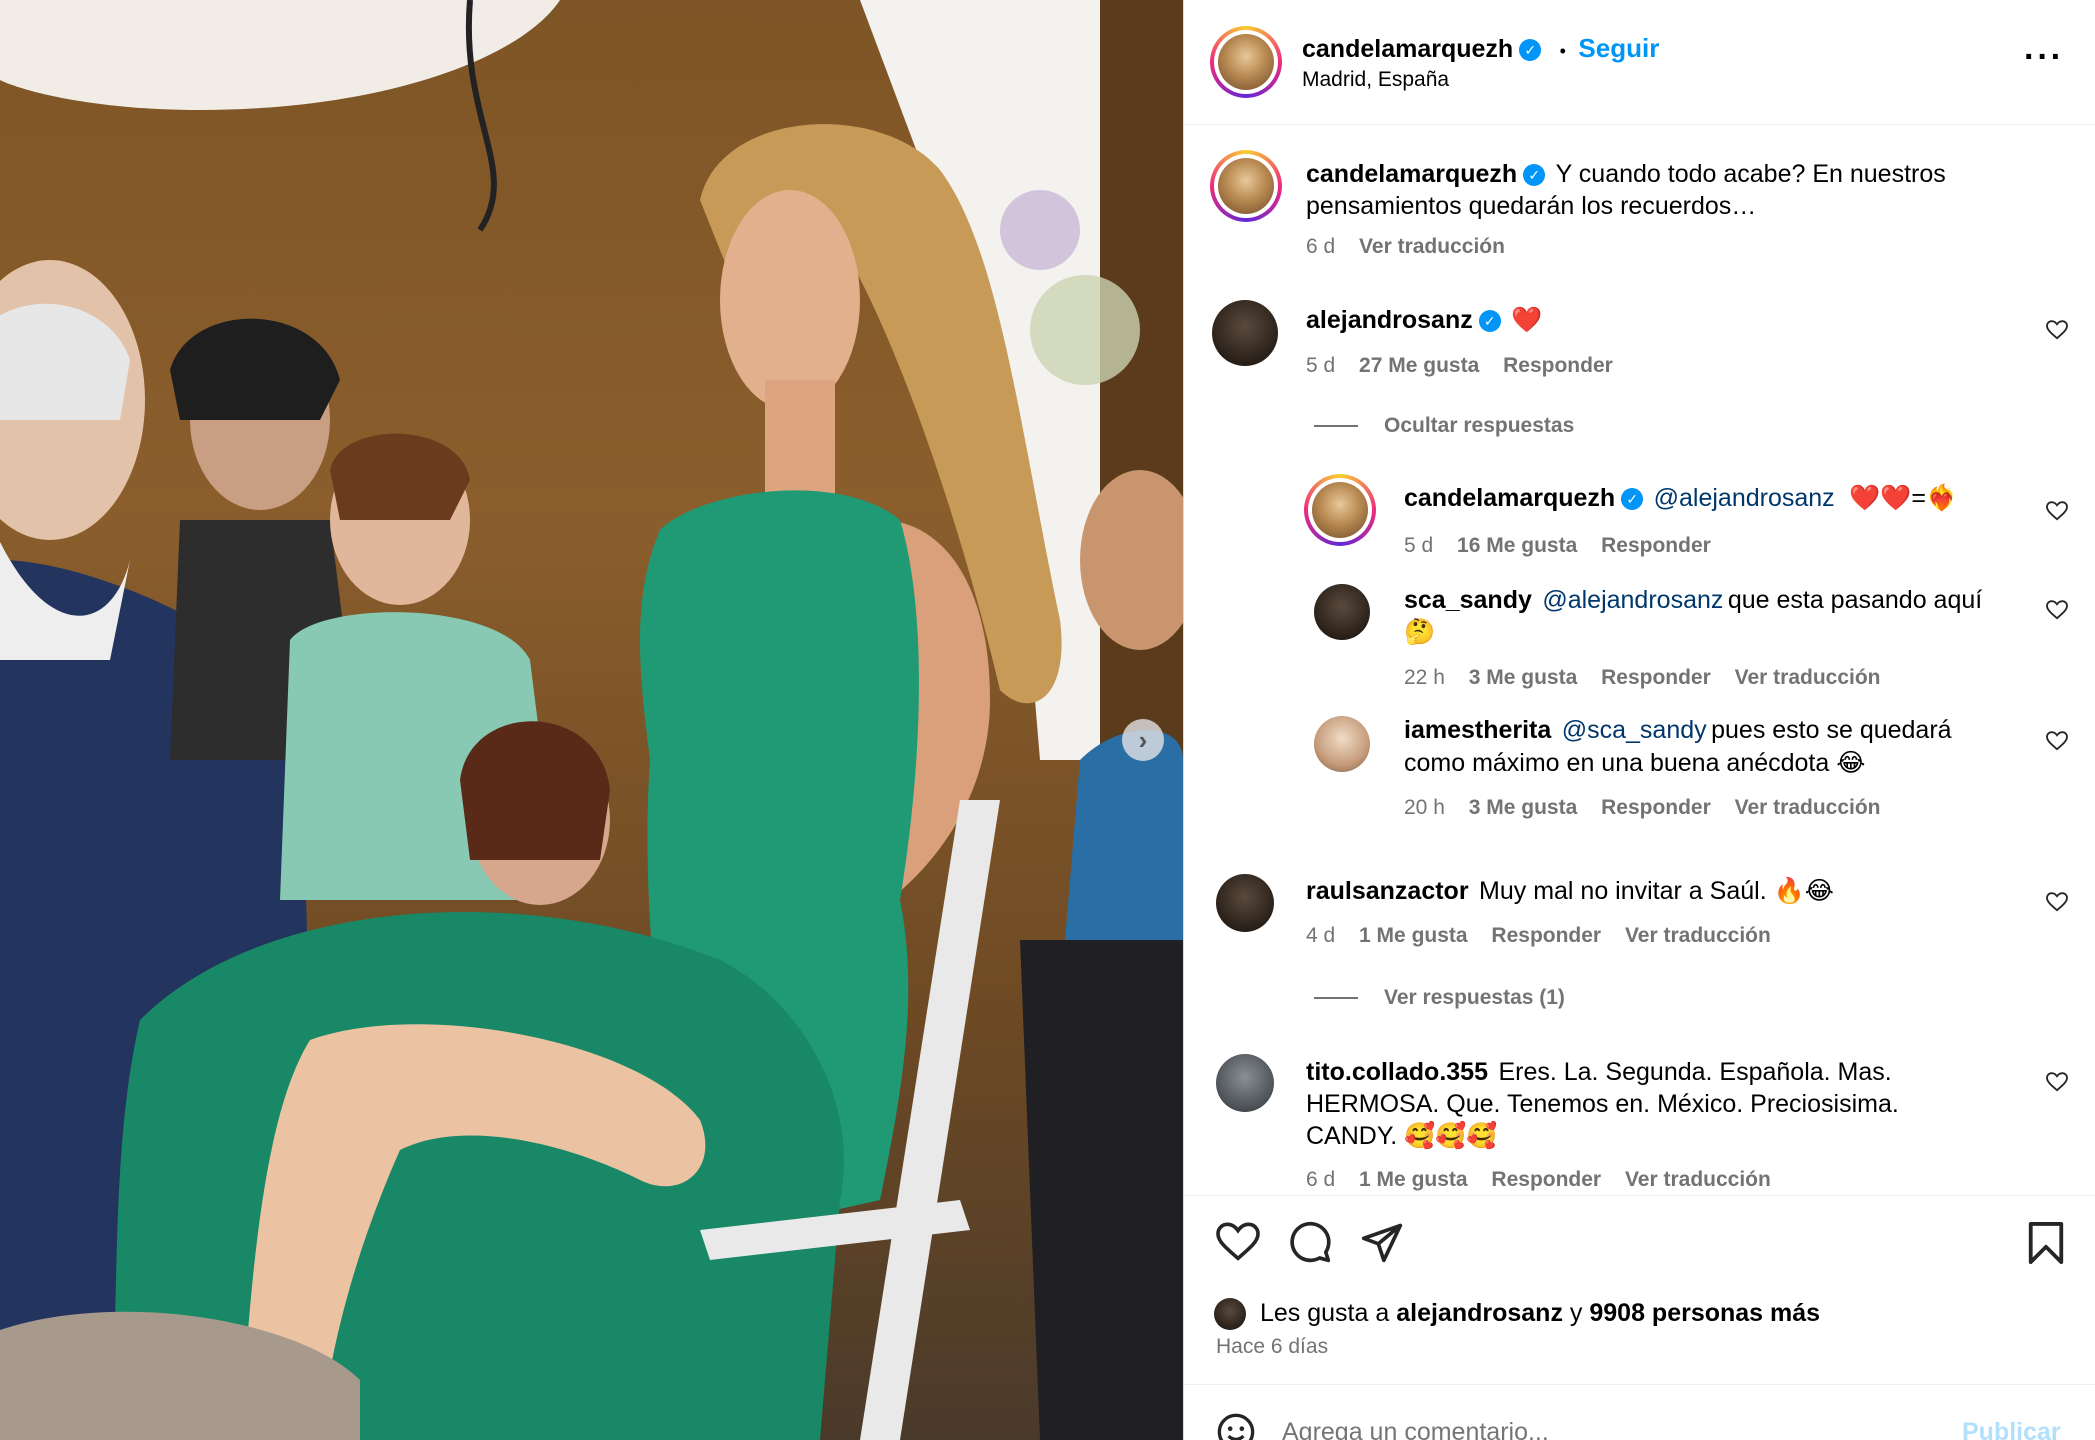  I want to click on comment-text: Muy mal no invitar a Saúl. 🔥😂, so click(1656, 891).